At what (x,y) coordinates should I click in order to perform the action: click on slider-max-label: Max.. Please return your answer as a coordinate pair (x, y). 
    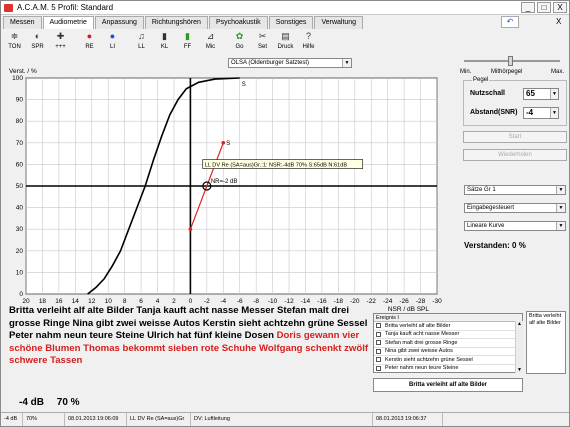
    Looking at the image, I should click on (558, 72).